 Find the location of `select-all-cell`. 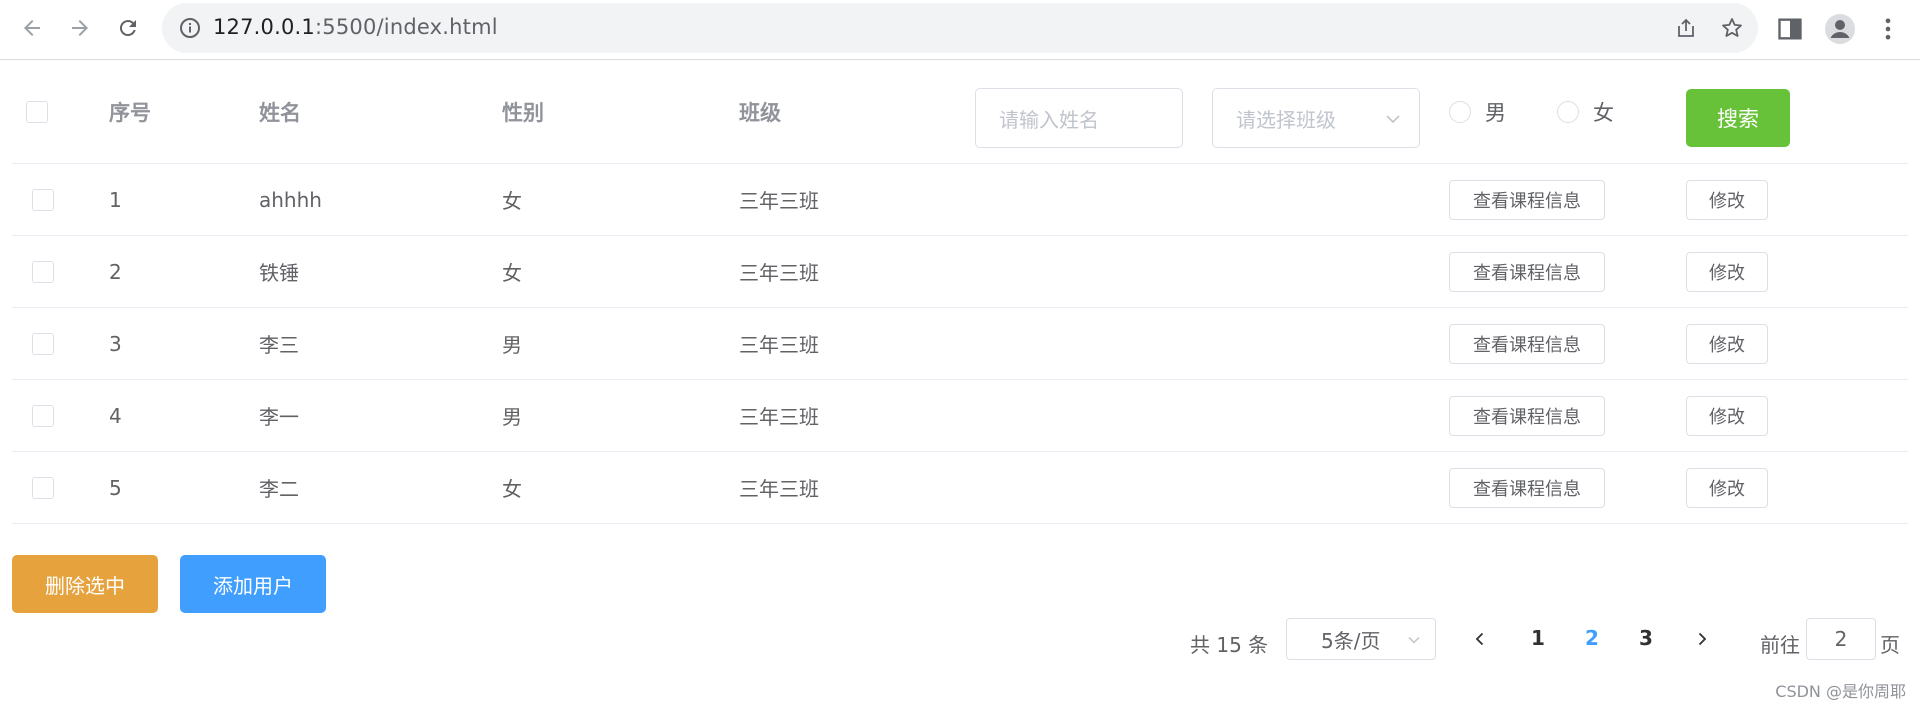

select-all-cell is located at coordinates (37, 112).